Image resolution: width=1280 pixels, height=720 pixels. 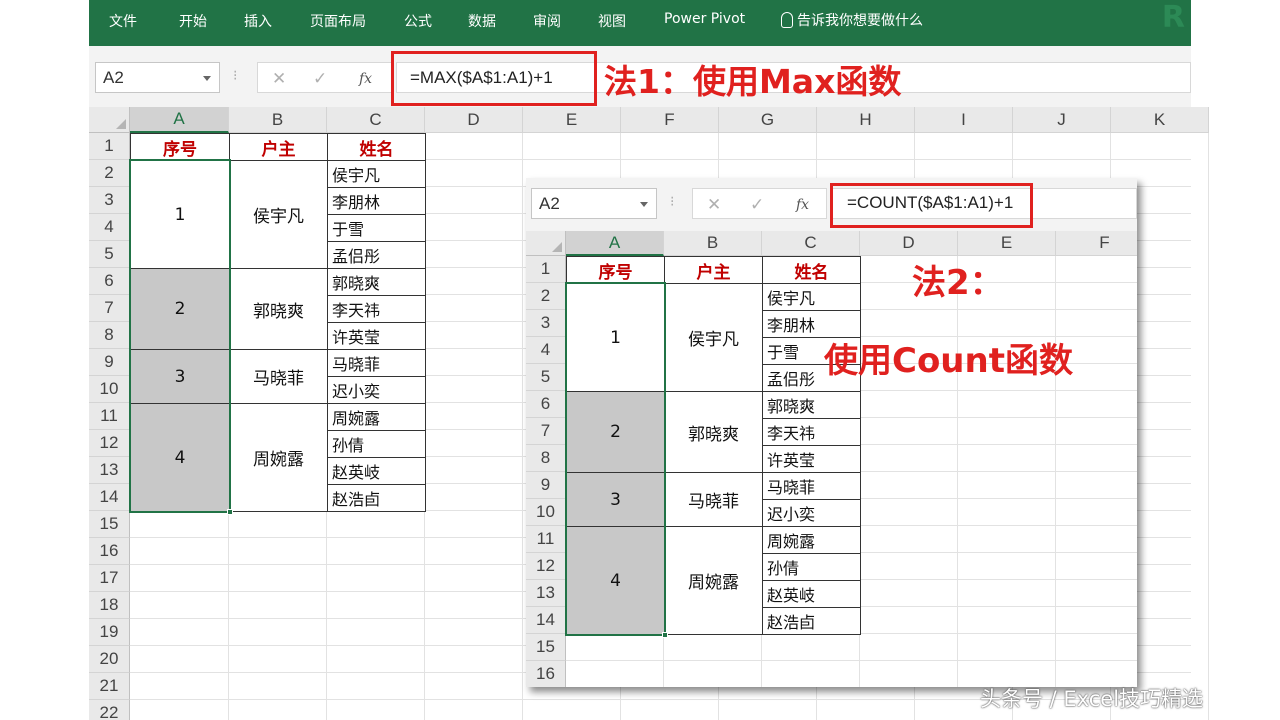 What do you see at coordinates (180, 457) in the screenshot?
I see `serial-number-cell: 4` at bounding box center [180, 457].